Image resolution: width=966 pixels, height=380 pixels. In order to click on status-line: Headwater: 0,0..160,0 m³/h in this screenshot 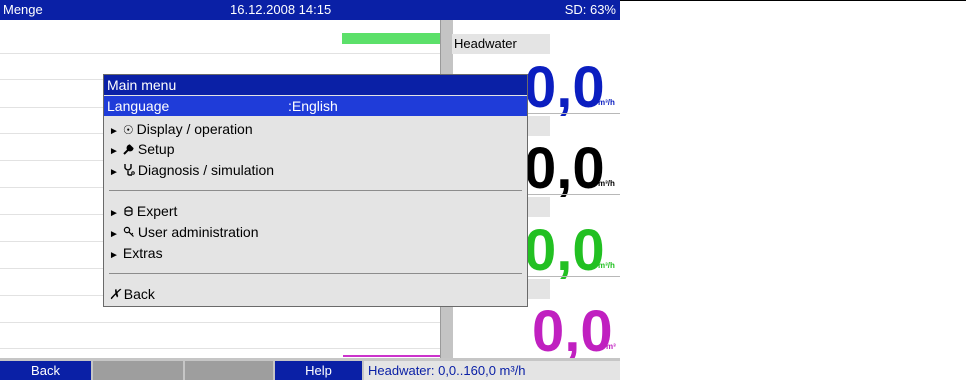, I will do `click(492, 370)`.